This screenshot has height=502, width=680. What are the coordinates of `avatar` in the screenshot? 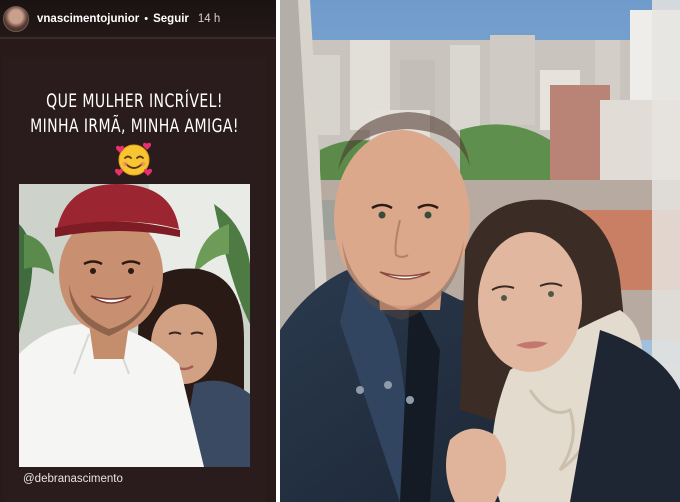 It's located at (16, 18).